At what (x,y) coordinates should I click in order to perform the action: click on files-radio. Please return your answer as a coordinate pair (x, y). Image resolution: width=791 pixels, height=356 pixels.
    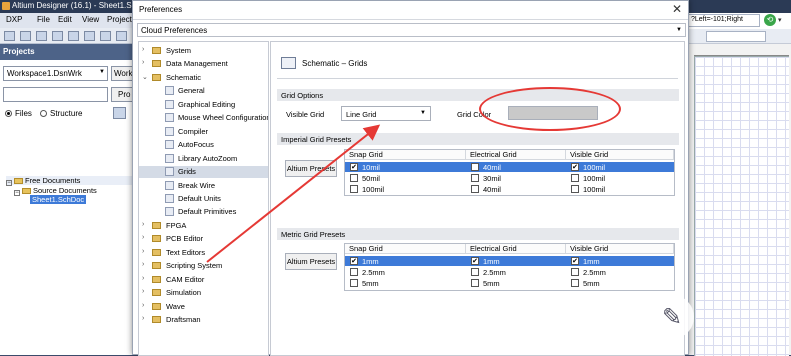
    Looking at the image, I should click on (8, 113).